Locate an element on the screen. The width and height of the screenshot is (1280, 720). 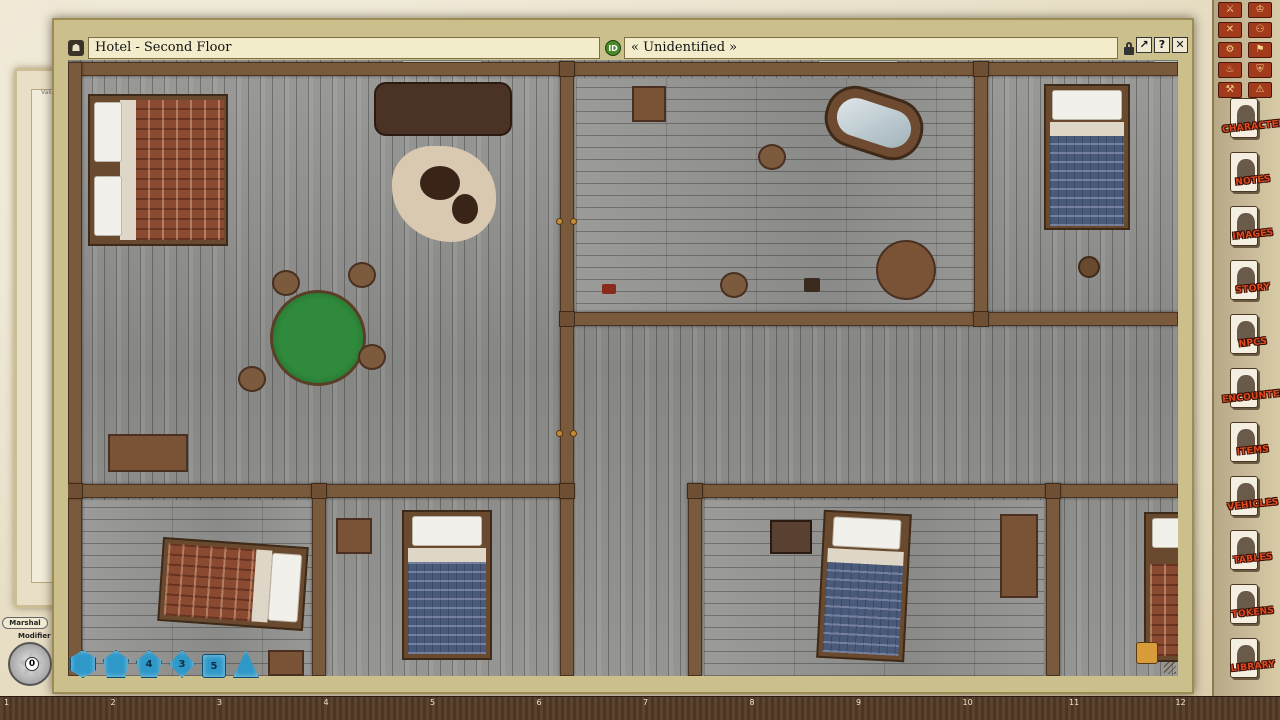
image-type-icon: ☗ is located at coordinates (76, 48).